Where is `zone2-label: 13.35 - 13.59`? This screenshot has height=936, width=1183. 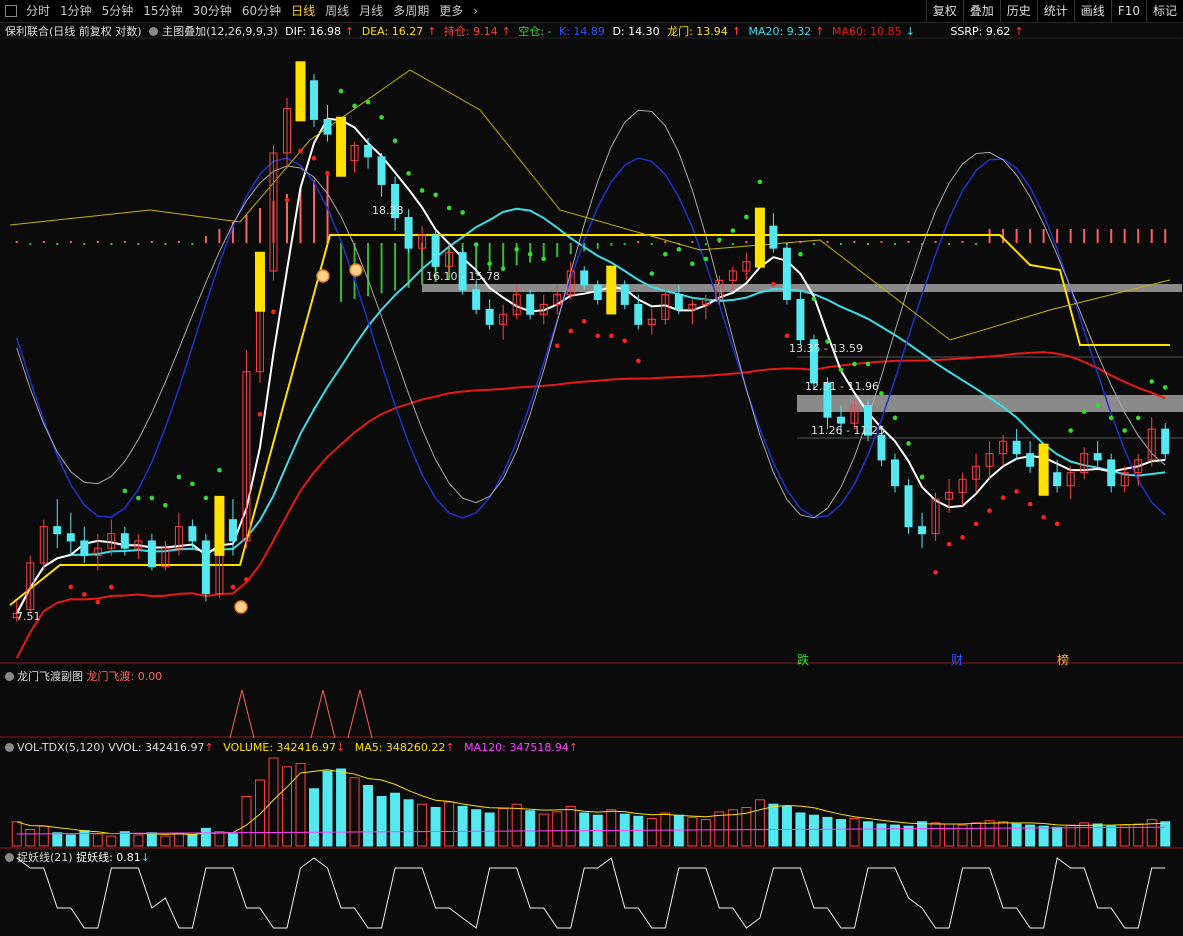
zone2-label: 13.35 - 13.59 is located at coordinates (826, 348).